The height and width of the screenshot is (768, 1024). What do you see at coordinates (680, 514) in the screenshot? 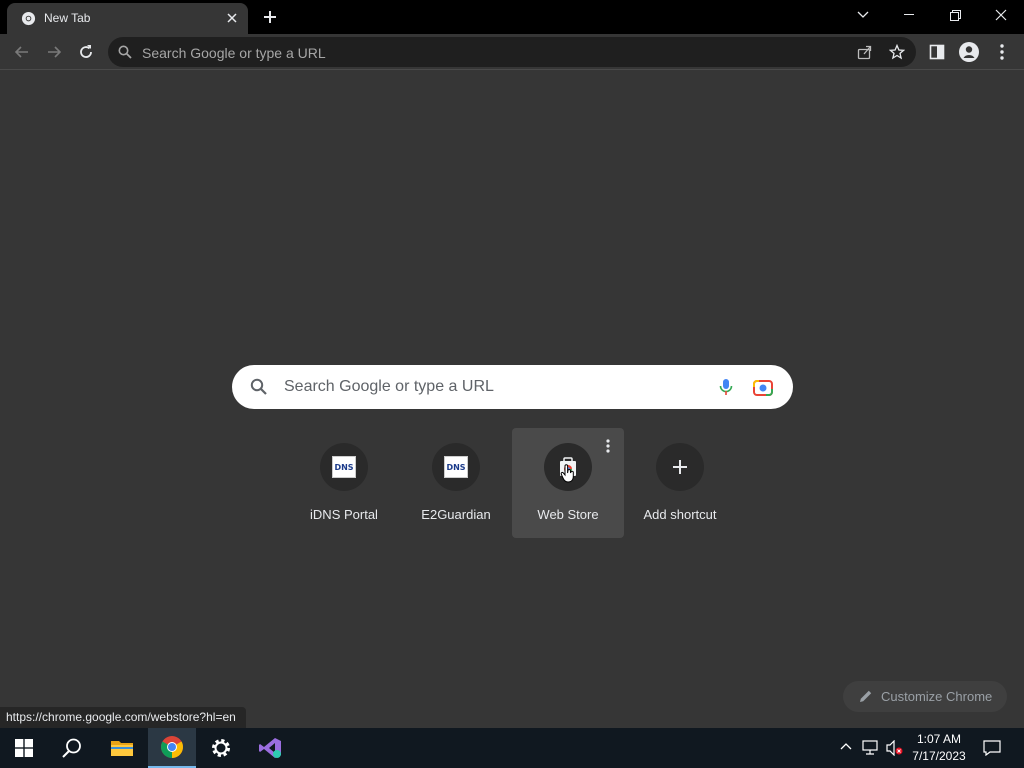
I see `shortcut-label: Add shortcut` at bounding box center [680, 514].